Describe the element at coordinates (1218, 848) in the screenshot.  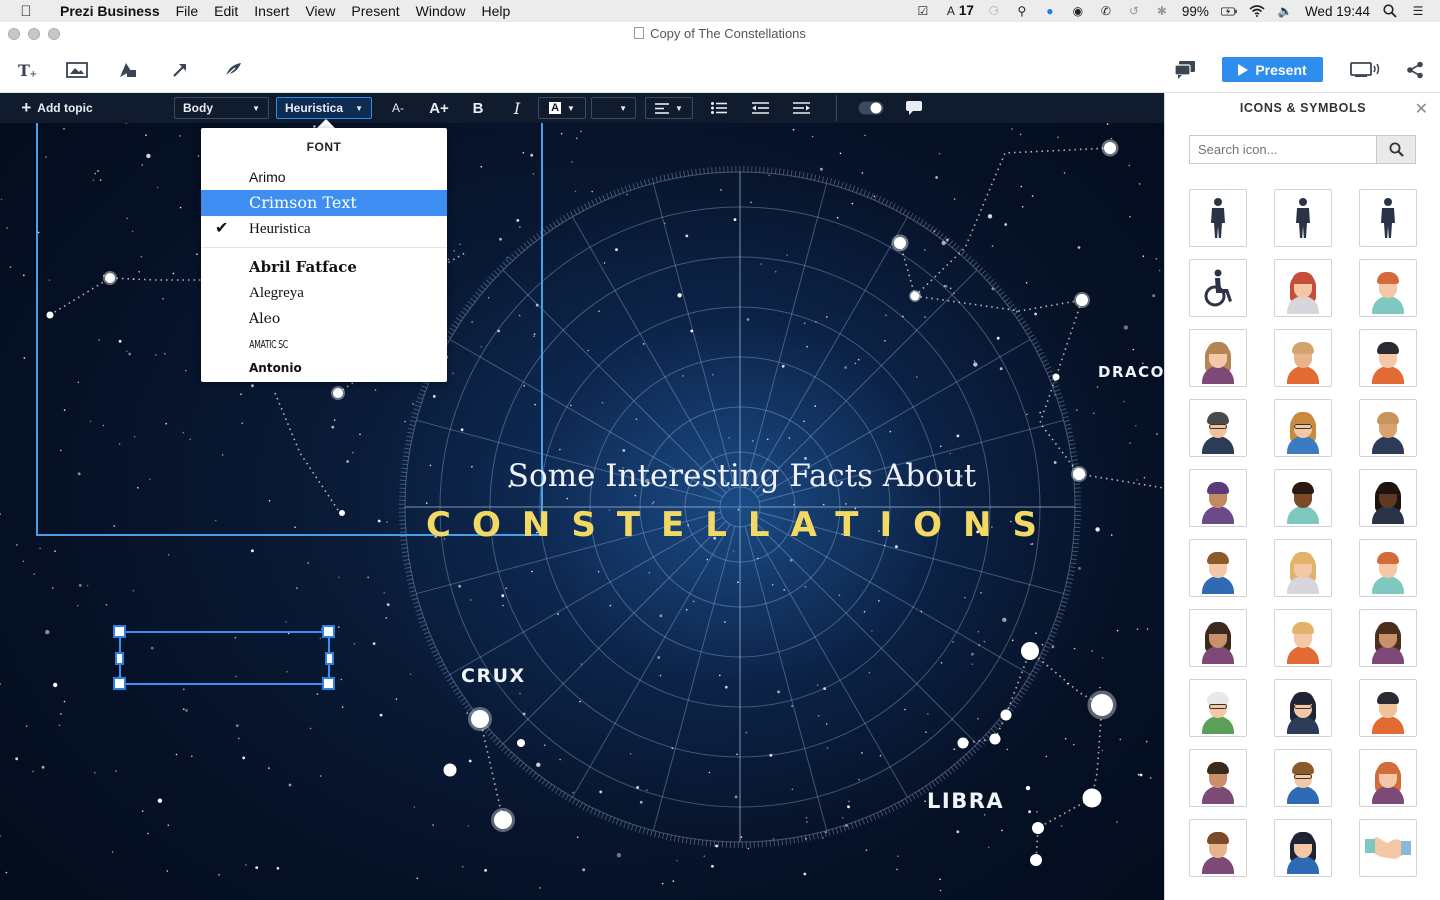
I see `brown-hair-man-icon` at that location.